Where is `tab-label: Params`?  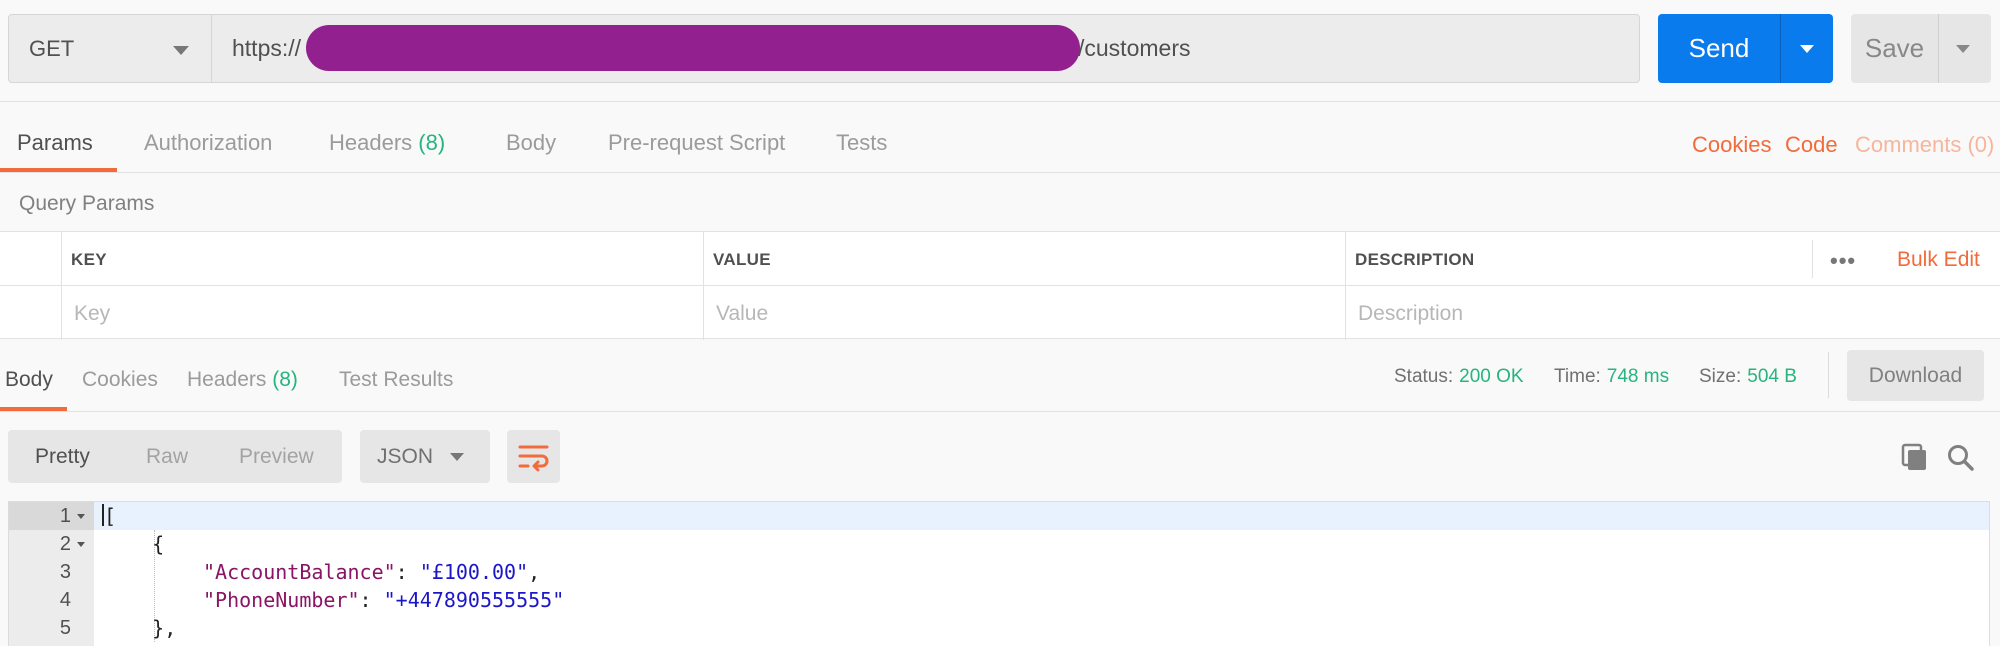
tab-label: Params is located at coordinates (55, 142).